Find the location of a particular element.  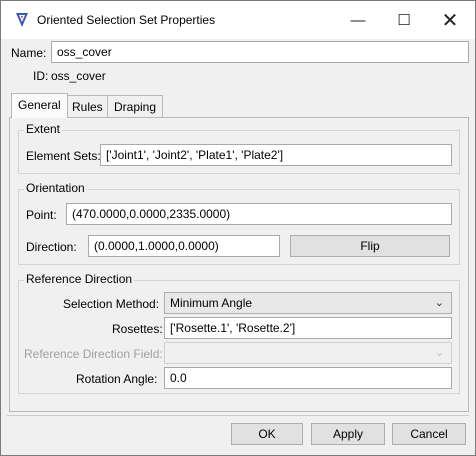

direction-input: (0.0000,1.0000,0.0000) is located at coordinates (184, 246).